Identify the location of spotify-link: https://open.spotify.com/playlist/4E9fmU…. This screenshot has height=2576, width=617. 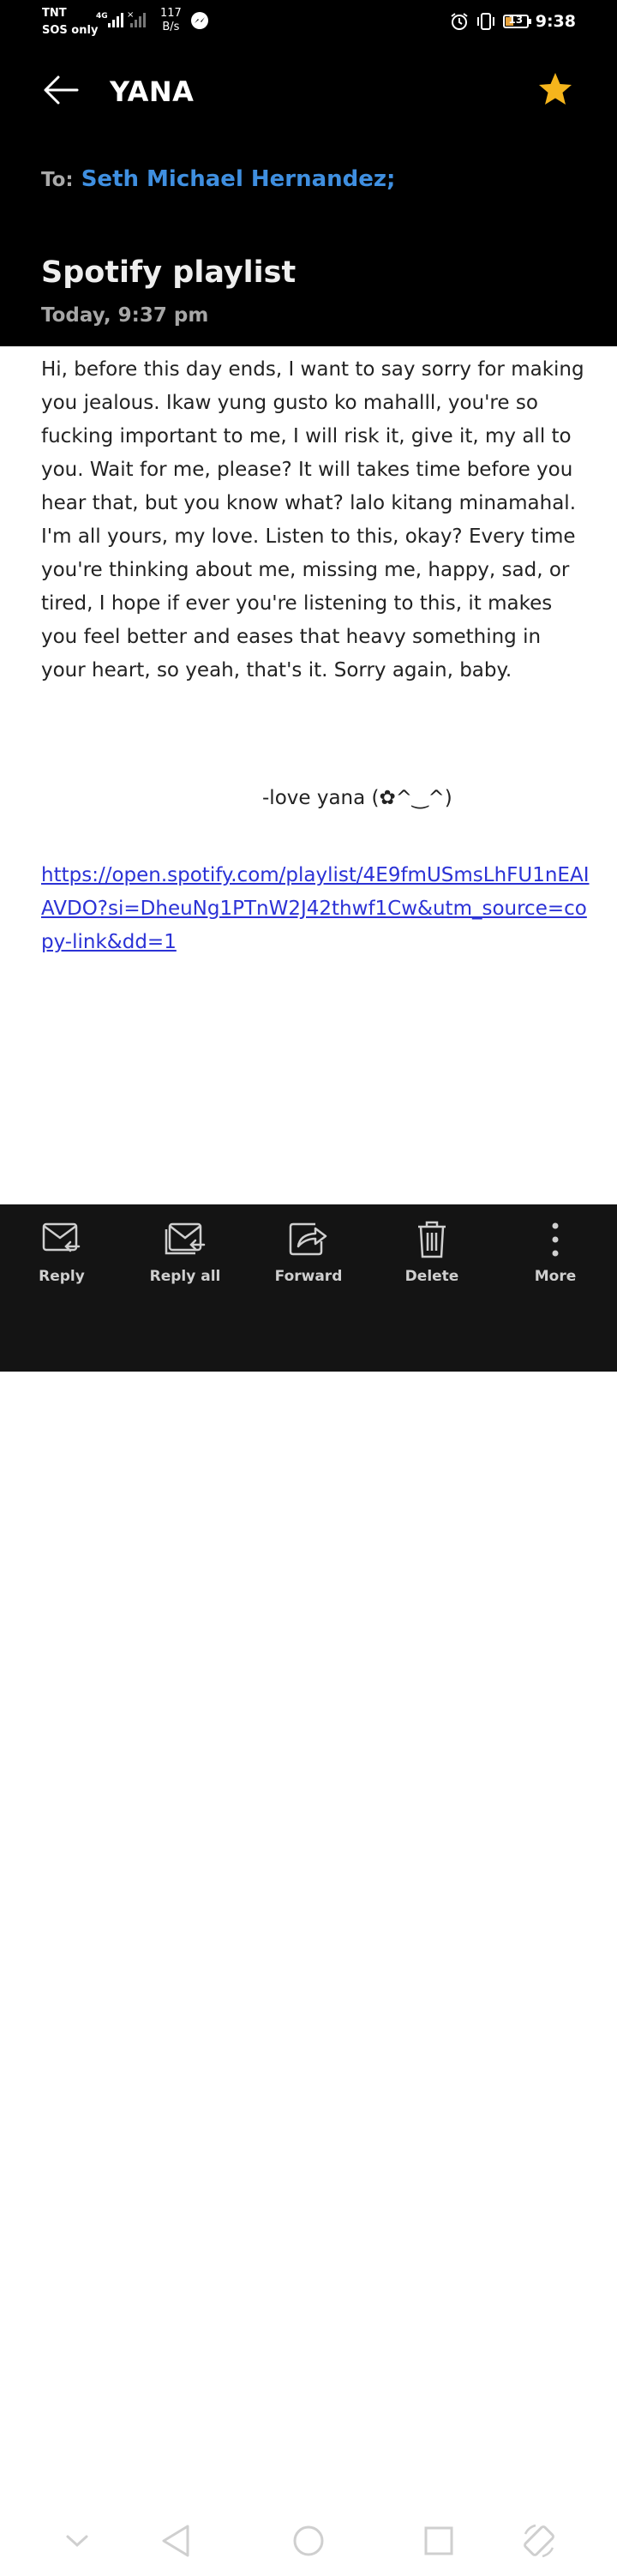
(315, 909).